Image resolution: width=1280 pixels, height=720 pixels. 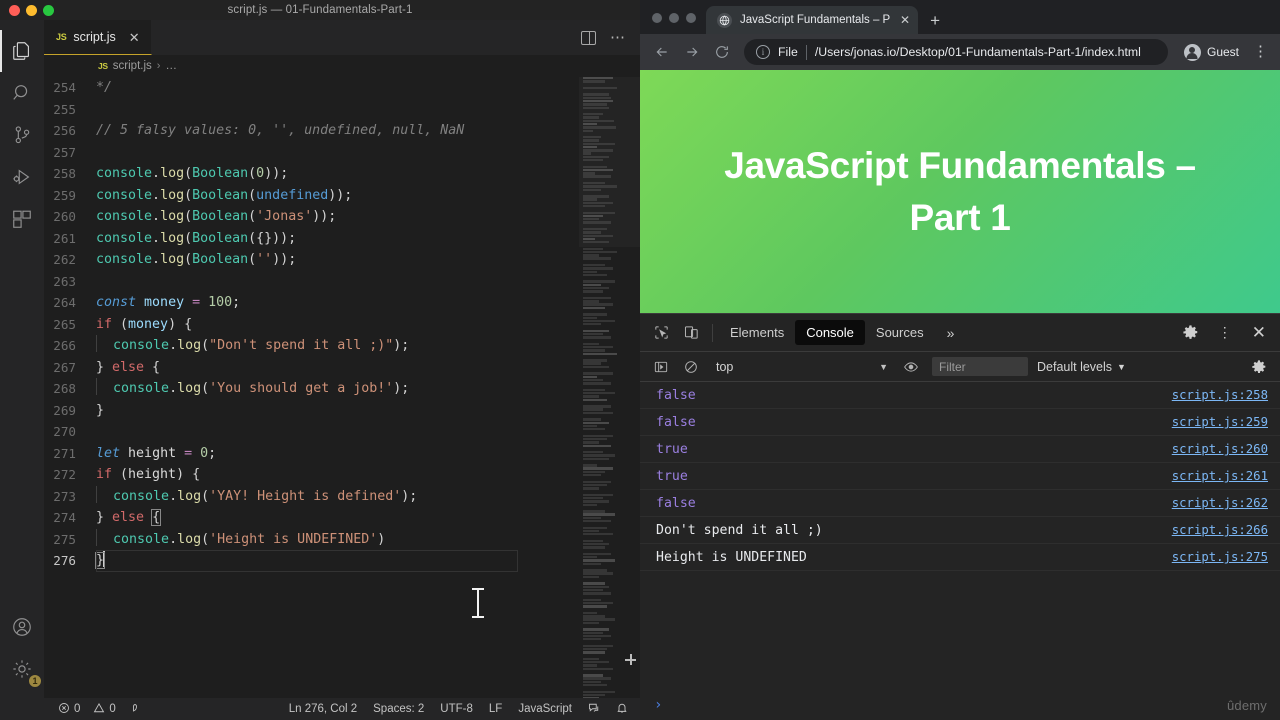 I want to click on code-line: 254 */, so click(x=311, y=88).